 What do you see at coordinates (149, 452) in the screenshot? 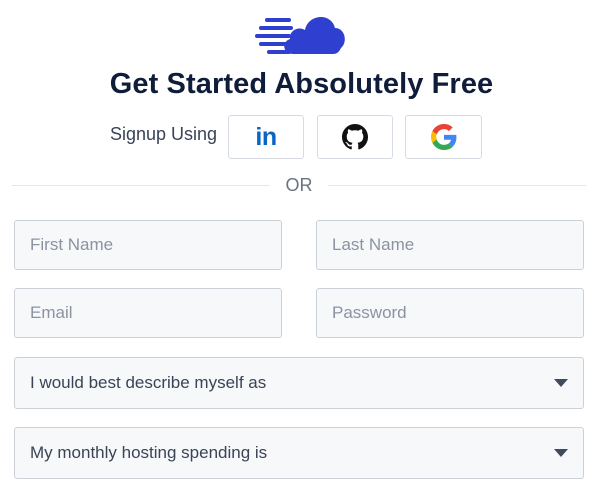
I see `hosting-select-value: My monthly hosting spending is` at bounding box center [149, 452].